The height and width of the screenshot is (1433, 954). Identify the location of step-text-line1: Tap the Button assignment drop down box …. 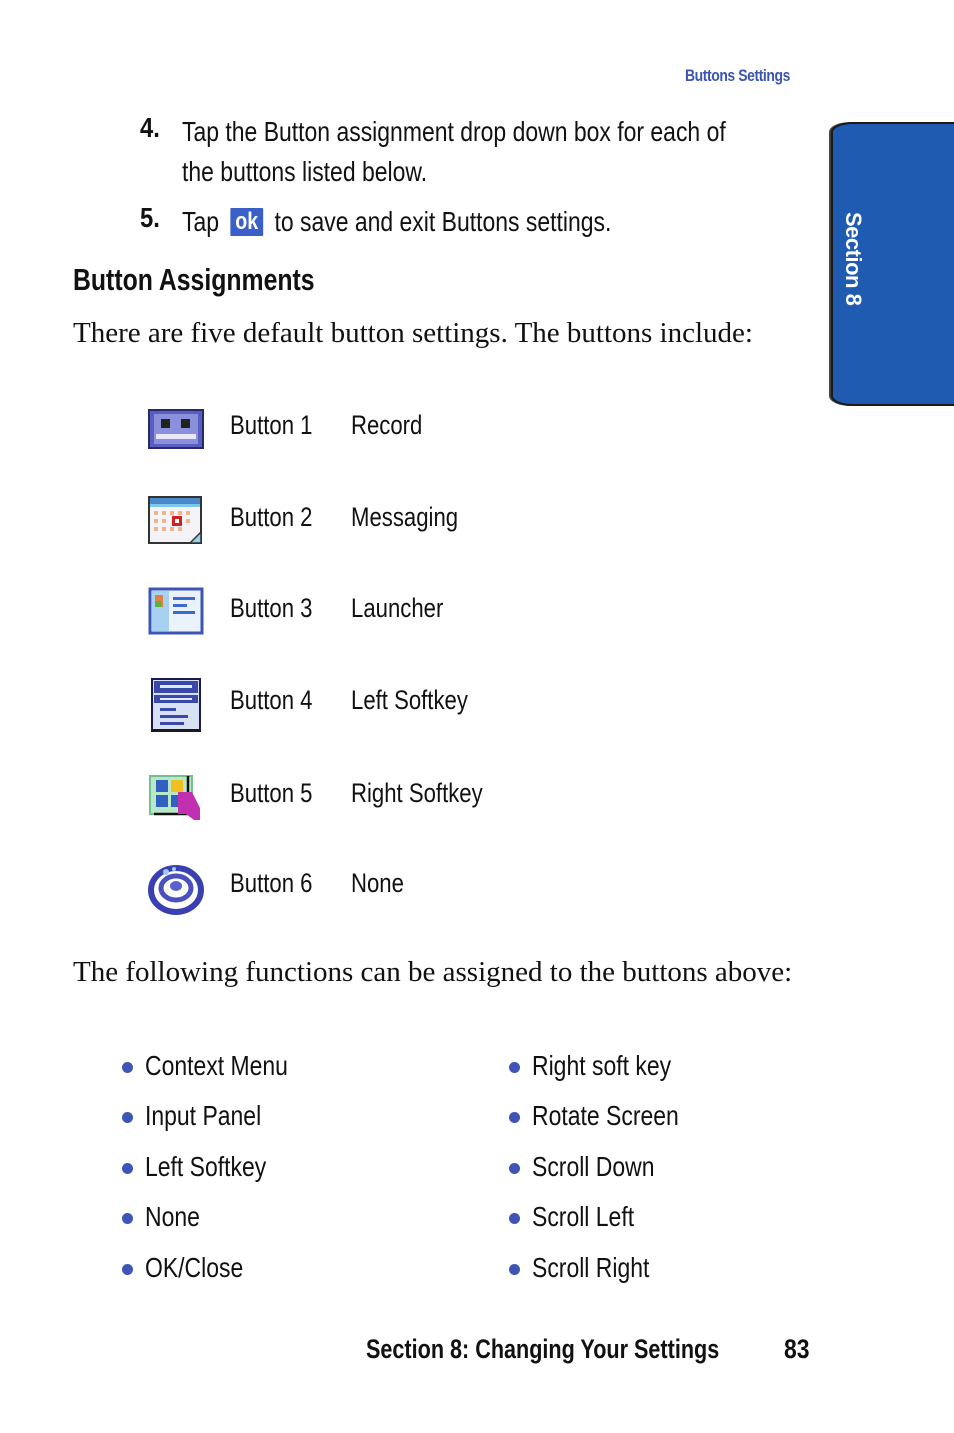
(454, 131).